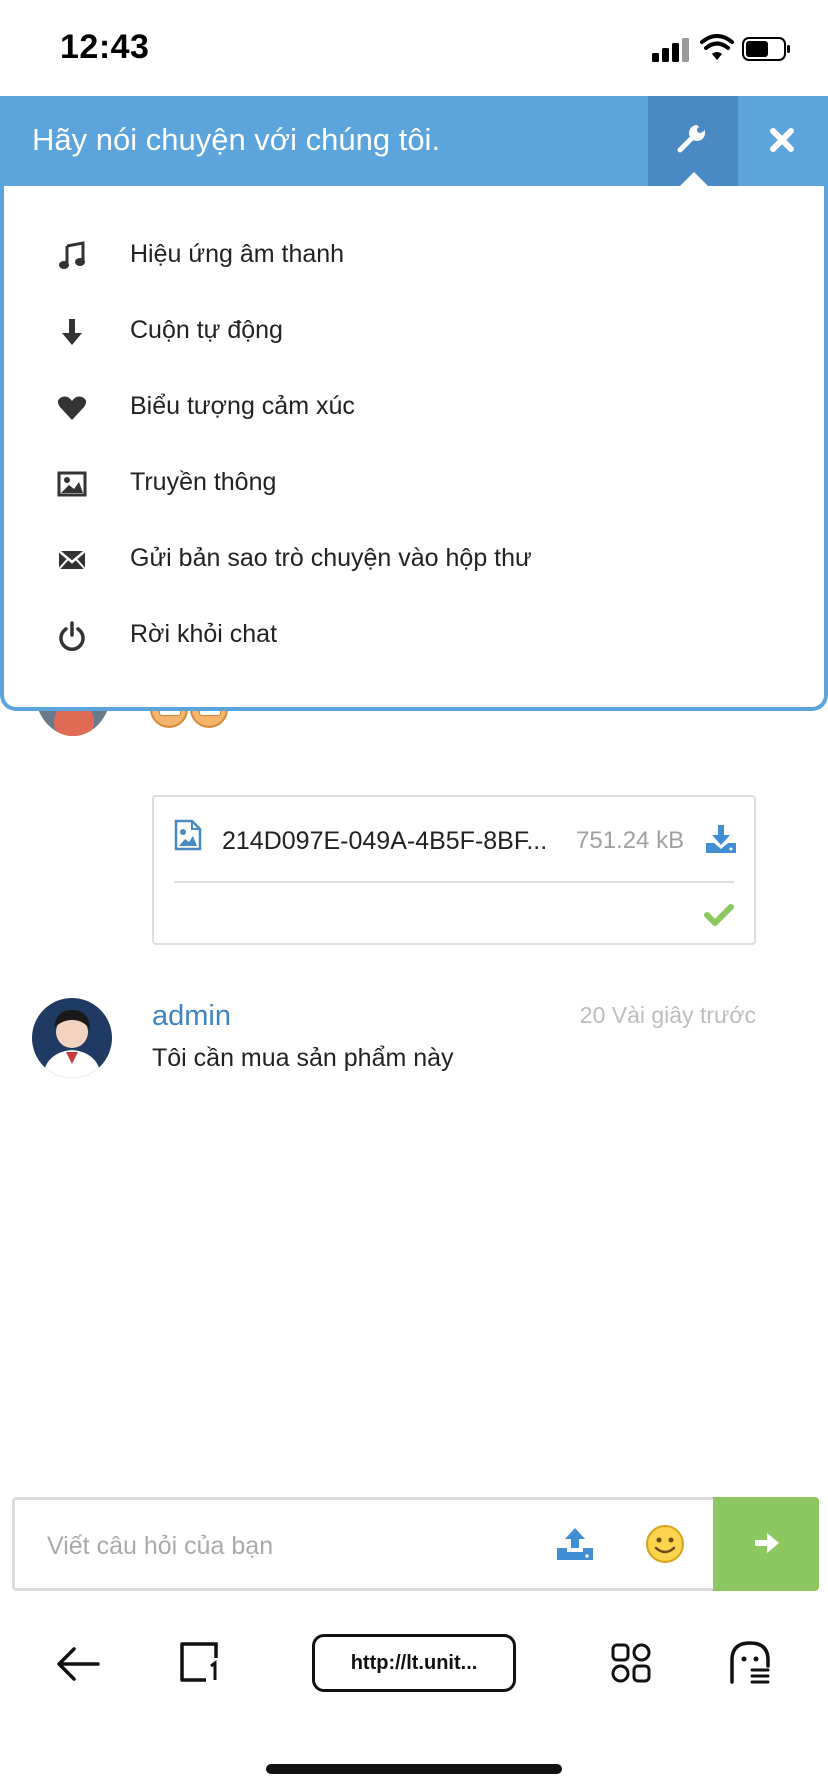  Describe the element at coordinates (200, 1662) in the screenshot. I see `tabs-icon` at that location.